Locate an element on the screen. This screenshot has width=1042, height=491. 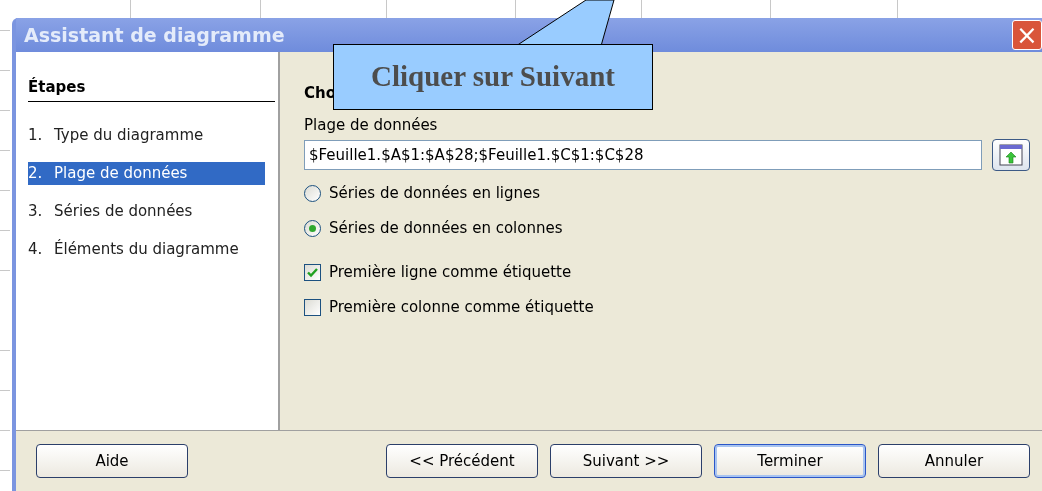
close-button: × is located at coordinates (1027, 35).